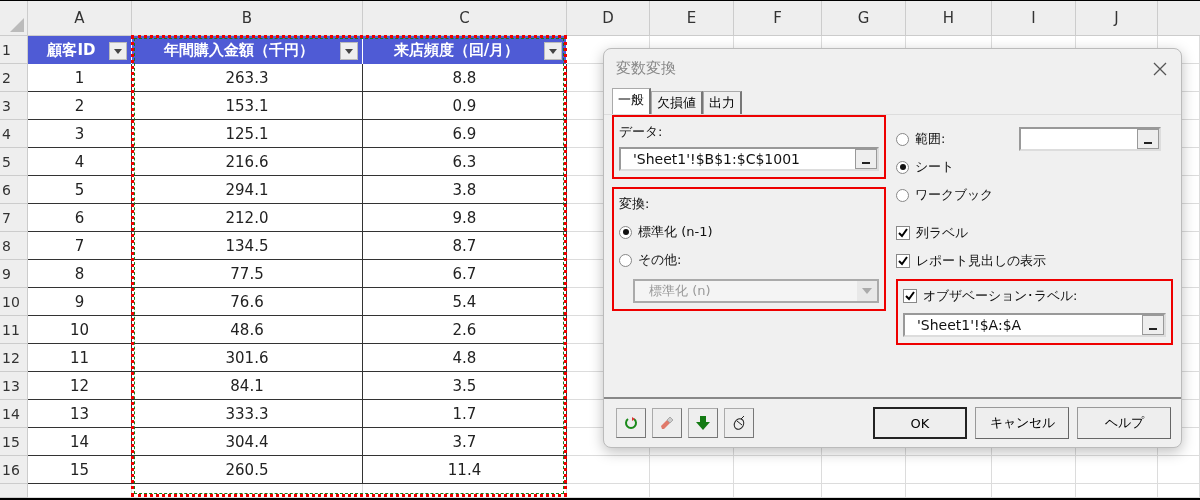  What do you see at coordinates (80, 274) in the screenshot?
I see `table-cell: 8` at bounding box center [80, 274].